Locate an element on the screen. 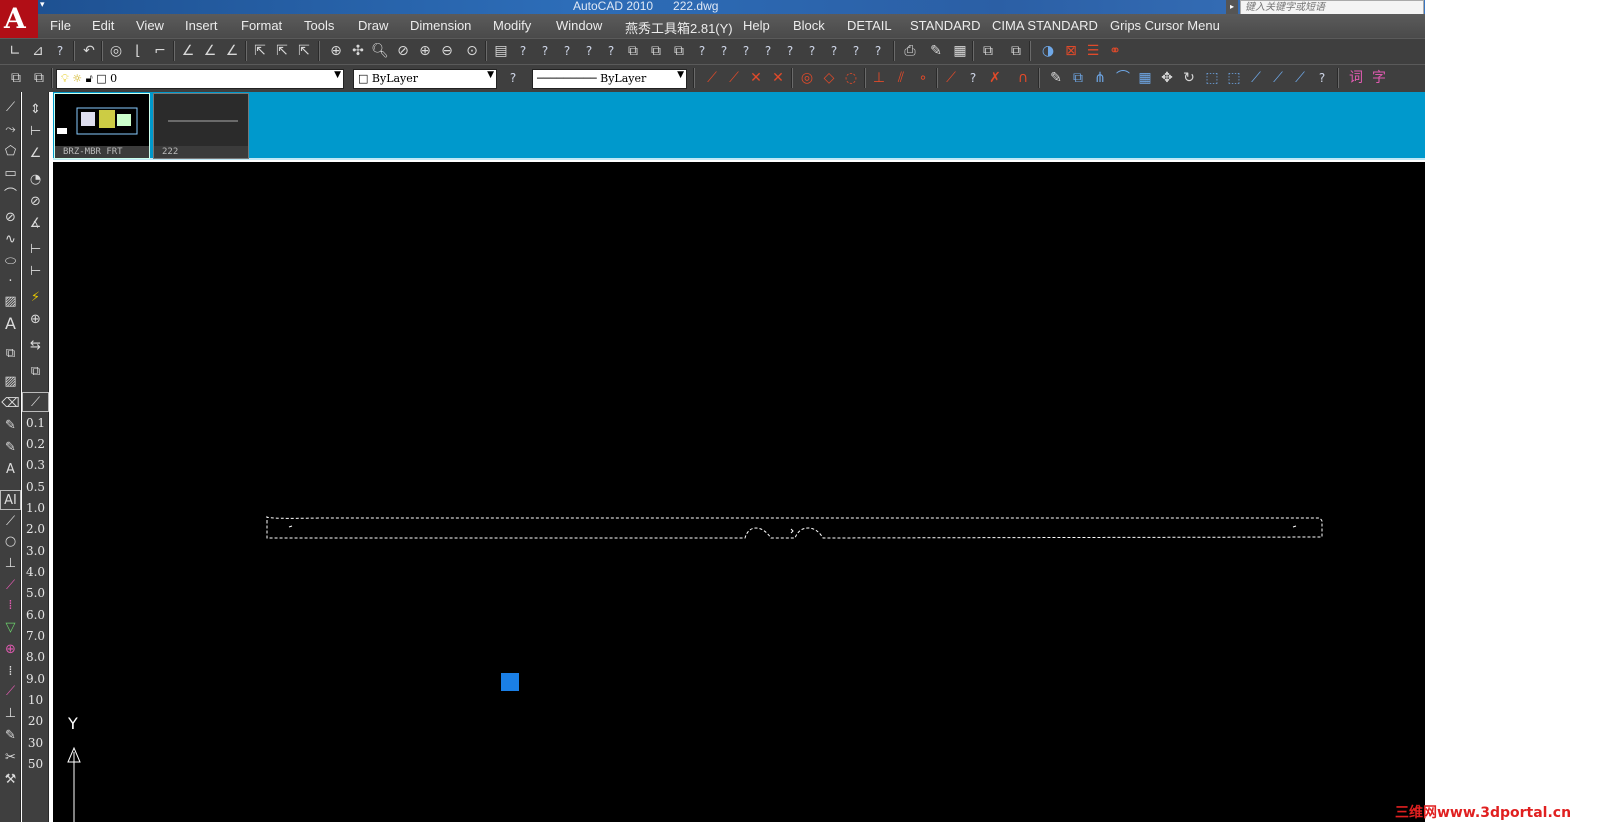 The height and width of the screenshot is (822, 1619). dim-style-icon: ⟋ is located at coordinates (35, 402).